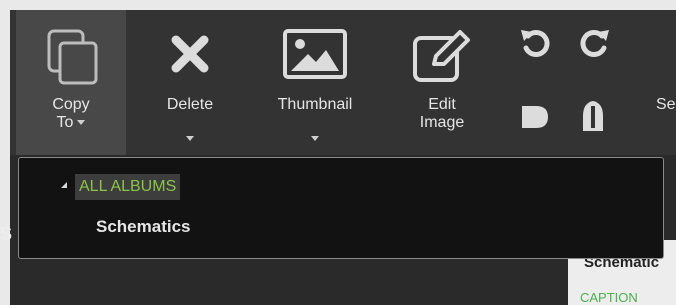 Image resolution: width=676 pixels, height=305 pixels. I want to click on rotate-left-icon, so click(535, 43).